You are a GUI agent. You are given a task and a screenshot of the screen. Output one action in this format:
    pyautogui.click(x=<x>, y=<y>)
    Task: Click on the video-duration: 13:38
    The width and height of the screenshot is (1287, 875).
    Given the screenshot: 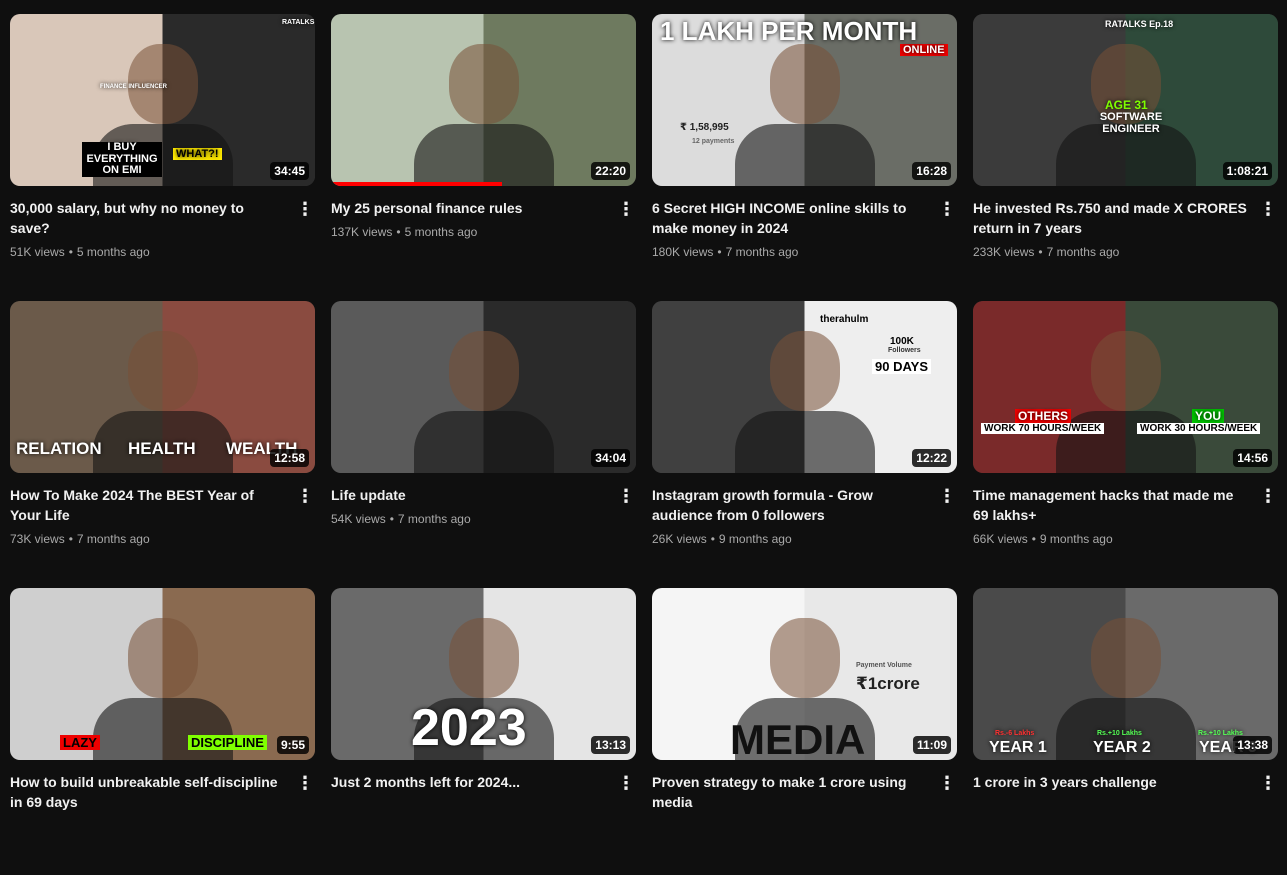 What is the action you would take?
    pyautogui.click(x=1252, y=745)
    